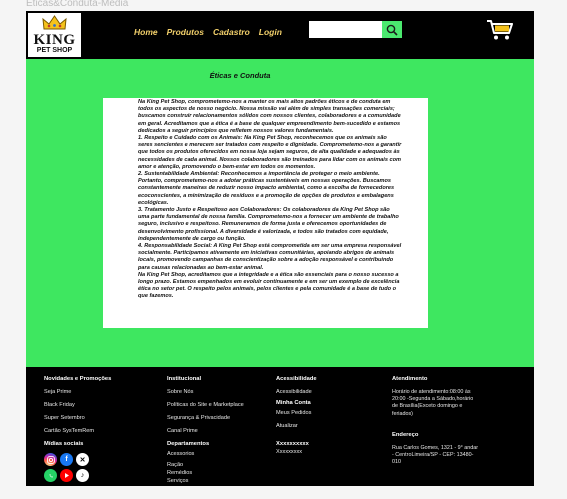 The image size is (567, 499). Describe the element at coordinates (293, 403) in the screenshot. I see `footer-heading: Minha Conta` at that location.